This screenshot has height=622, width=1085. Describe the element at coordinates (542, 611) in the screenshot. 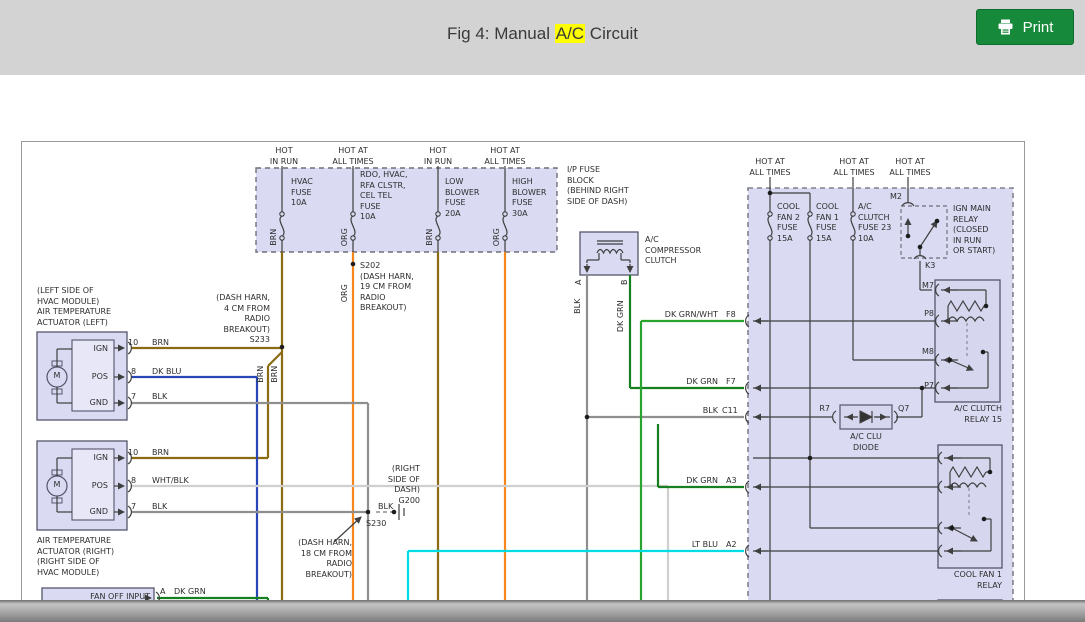

I see `bottom-scrollbar` at that location.